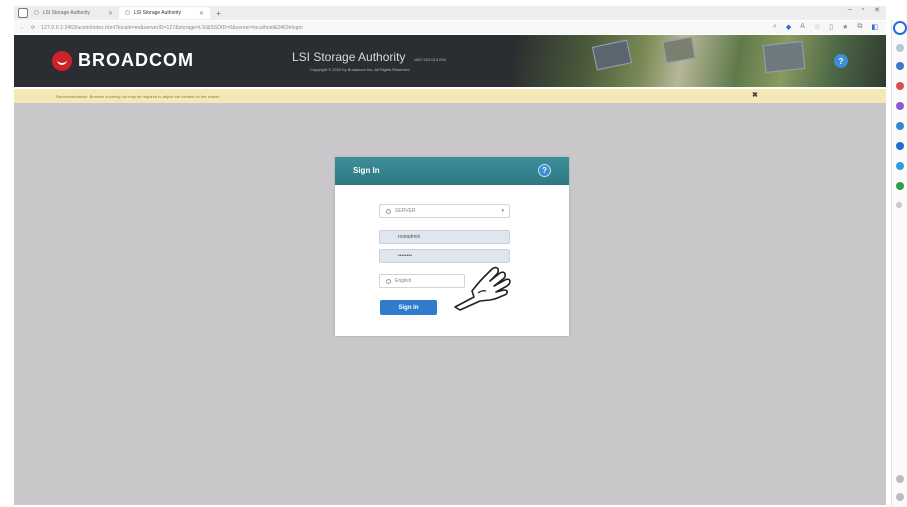 This screenshot has height=507, width=907. What do you see at coordinates (502, 211) in the screenshot?
I see `chevron-down-icon: ▾` at bounding box center [502, 211].